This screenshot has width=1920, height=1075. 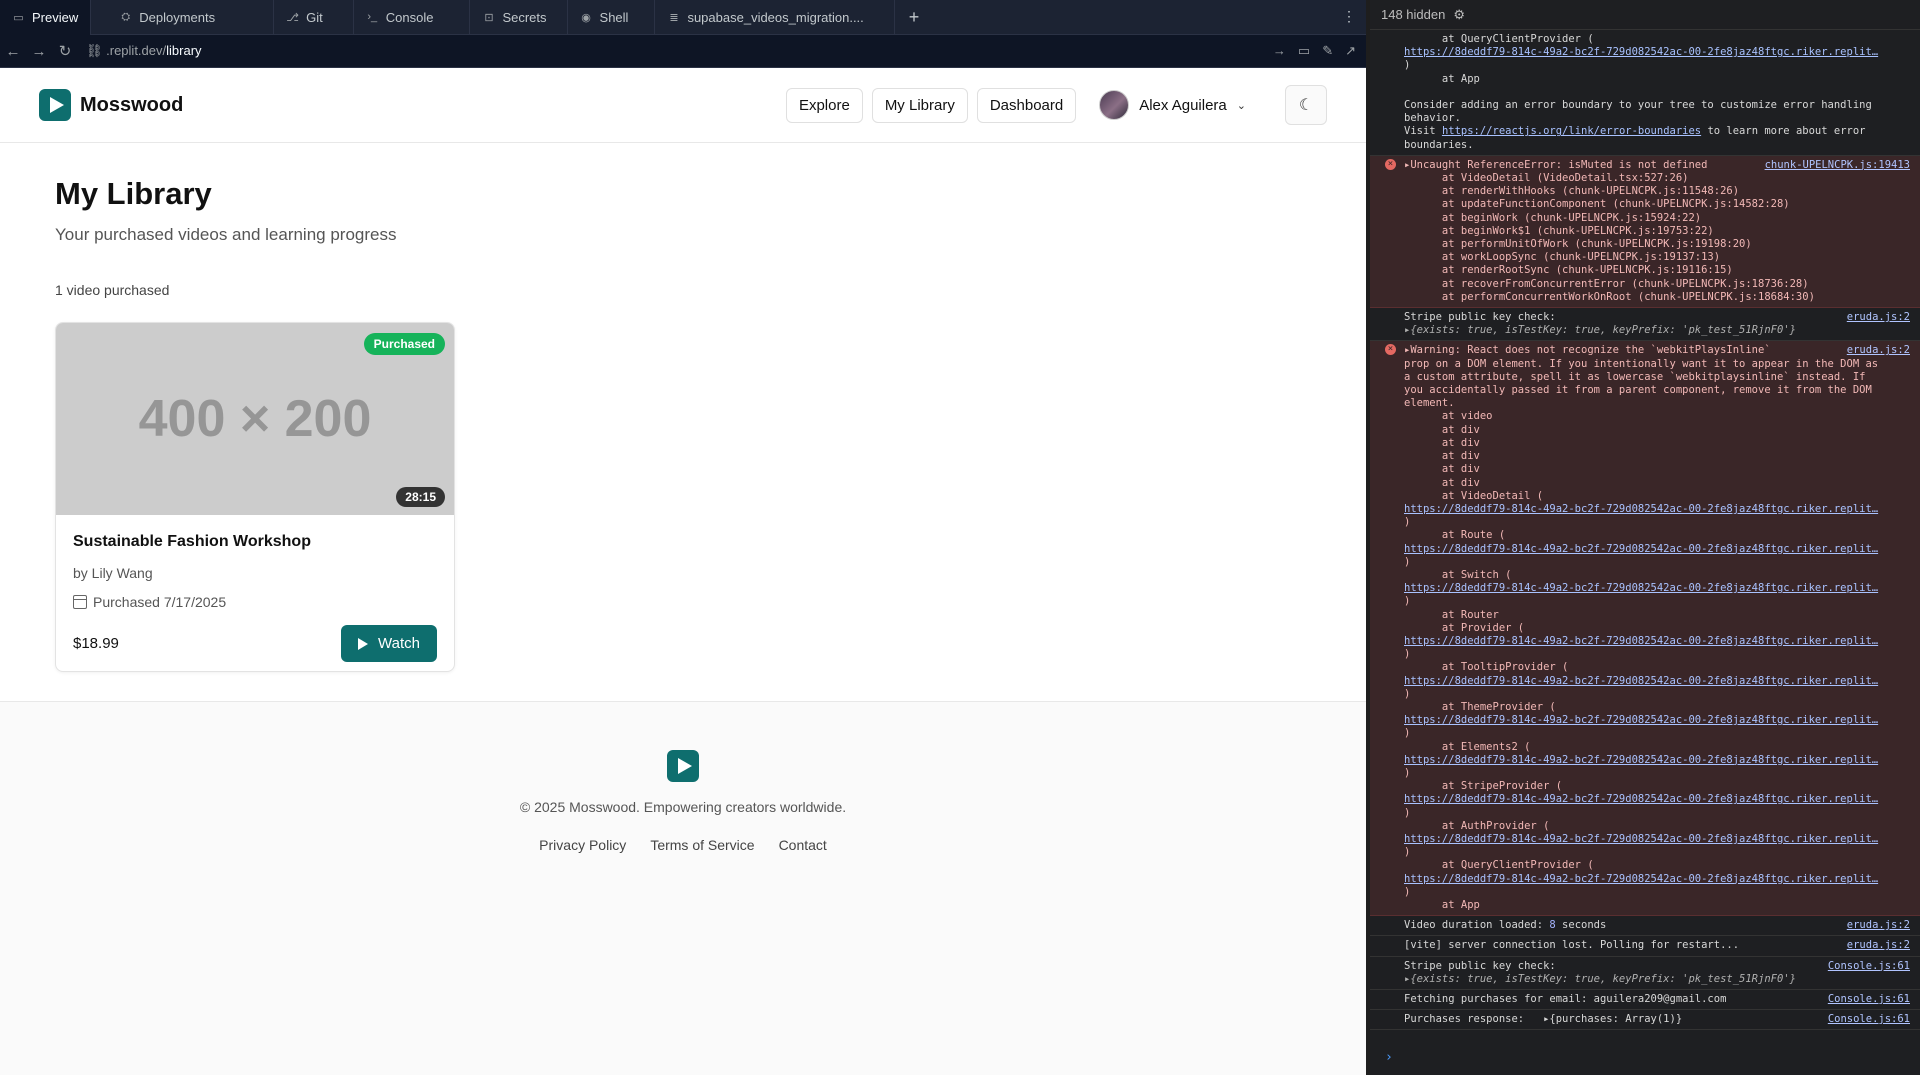 What do you see at coordinates (314, 17) in the screenshot?
I see `tab-git: ⎇ Git` at bounding box center [314, 17].